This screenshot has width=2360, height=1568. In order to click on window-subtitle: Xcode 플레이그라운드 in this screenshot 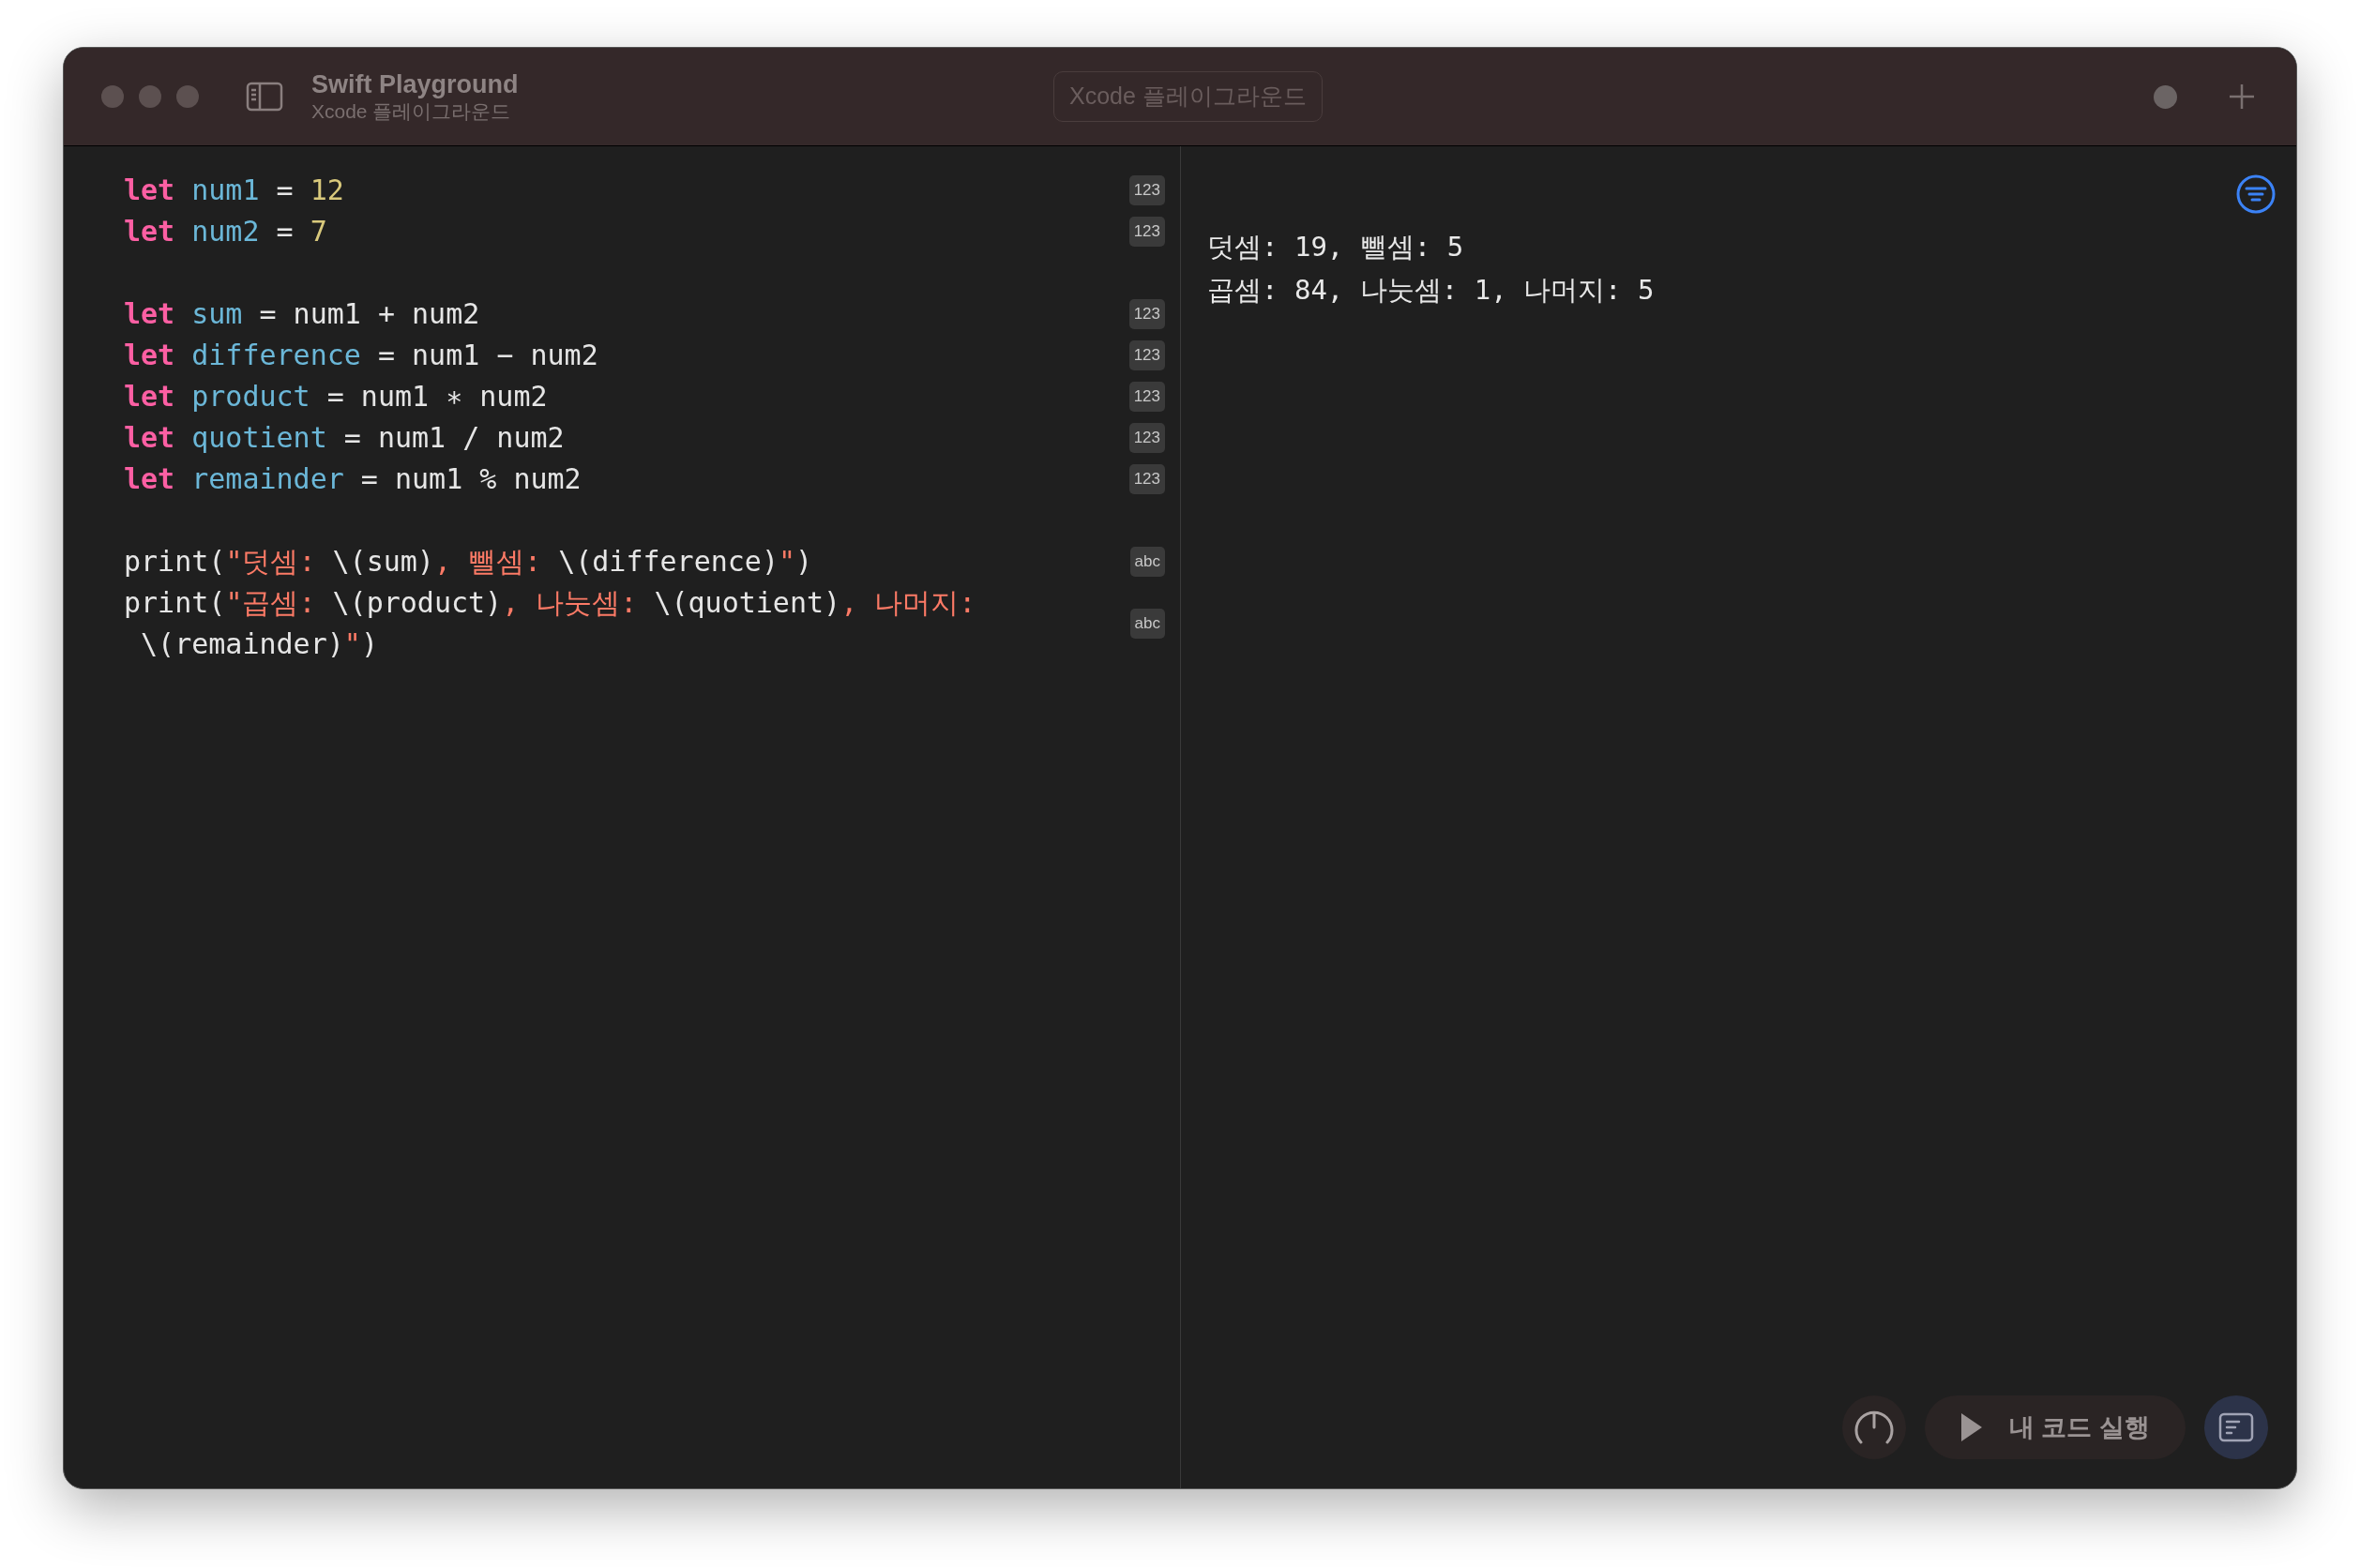, I will do `click(411, 111)`.